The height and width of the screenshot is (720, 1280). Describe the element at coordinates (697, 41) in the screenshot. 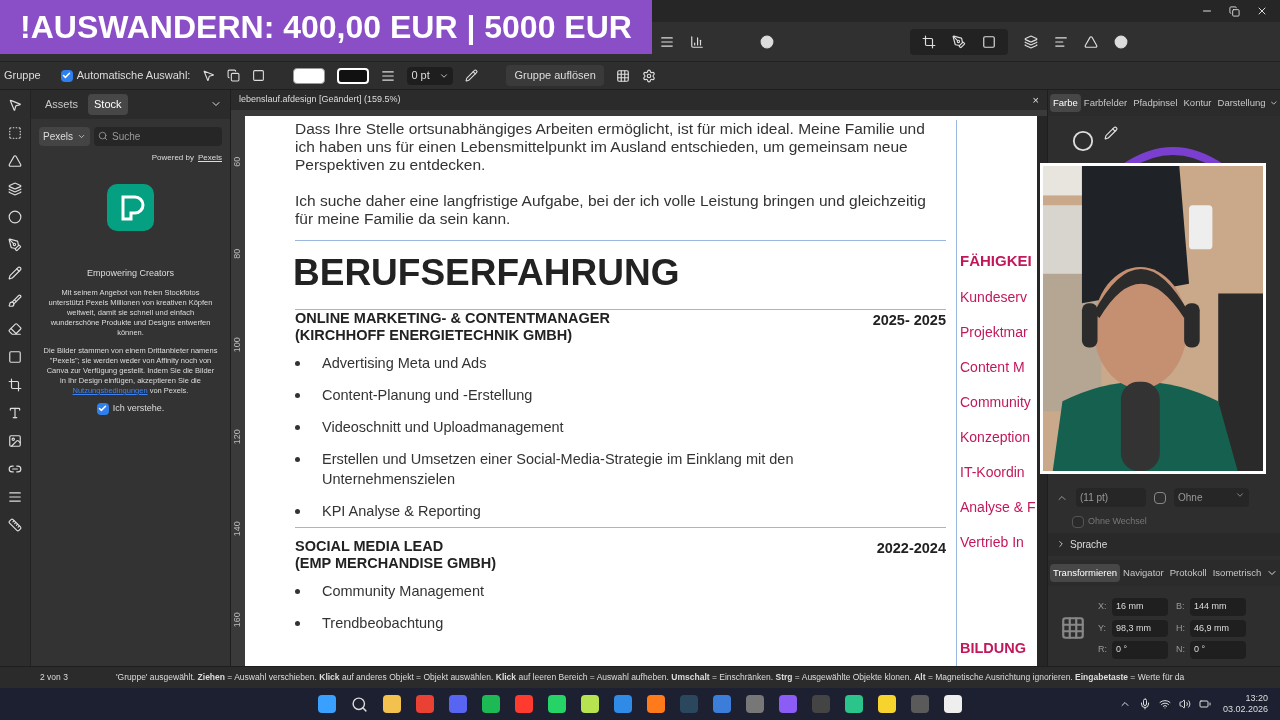

I see `distribute-icon` at that location.